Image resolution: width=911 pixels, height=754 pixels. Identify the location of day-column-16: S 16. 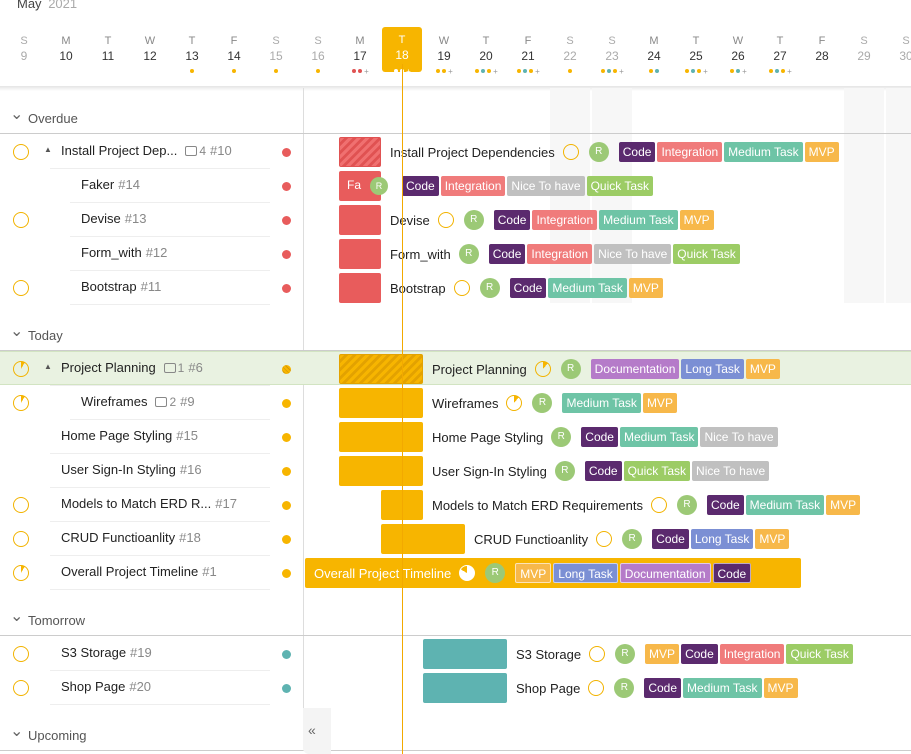
(318, 53).